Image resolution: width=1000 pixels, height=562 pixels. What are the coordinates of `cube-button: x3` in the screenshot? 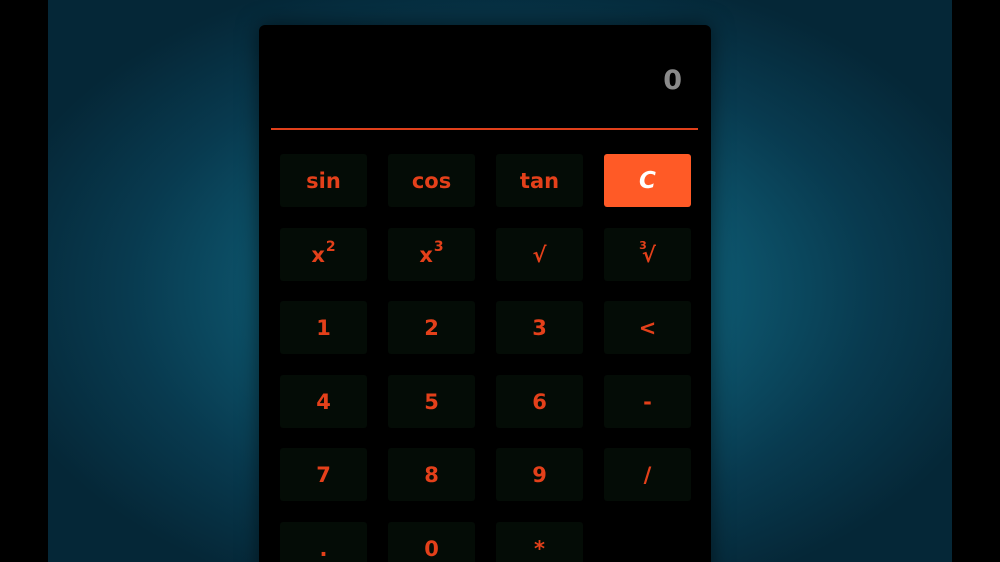 It's located at (431, 254).